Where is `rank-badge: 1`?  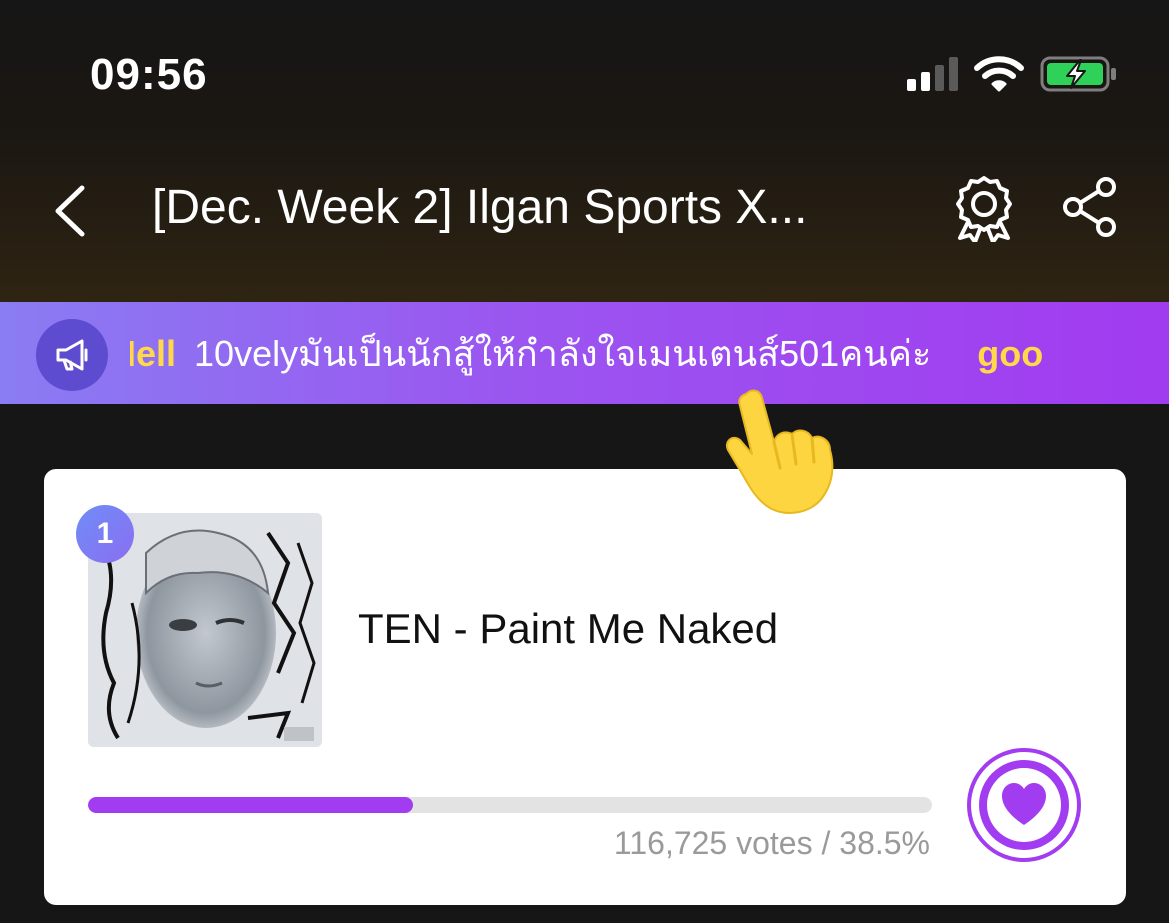 rank-badge: 1 is located at coordinates (105, 534).